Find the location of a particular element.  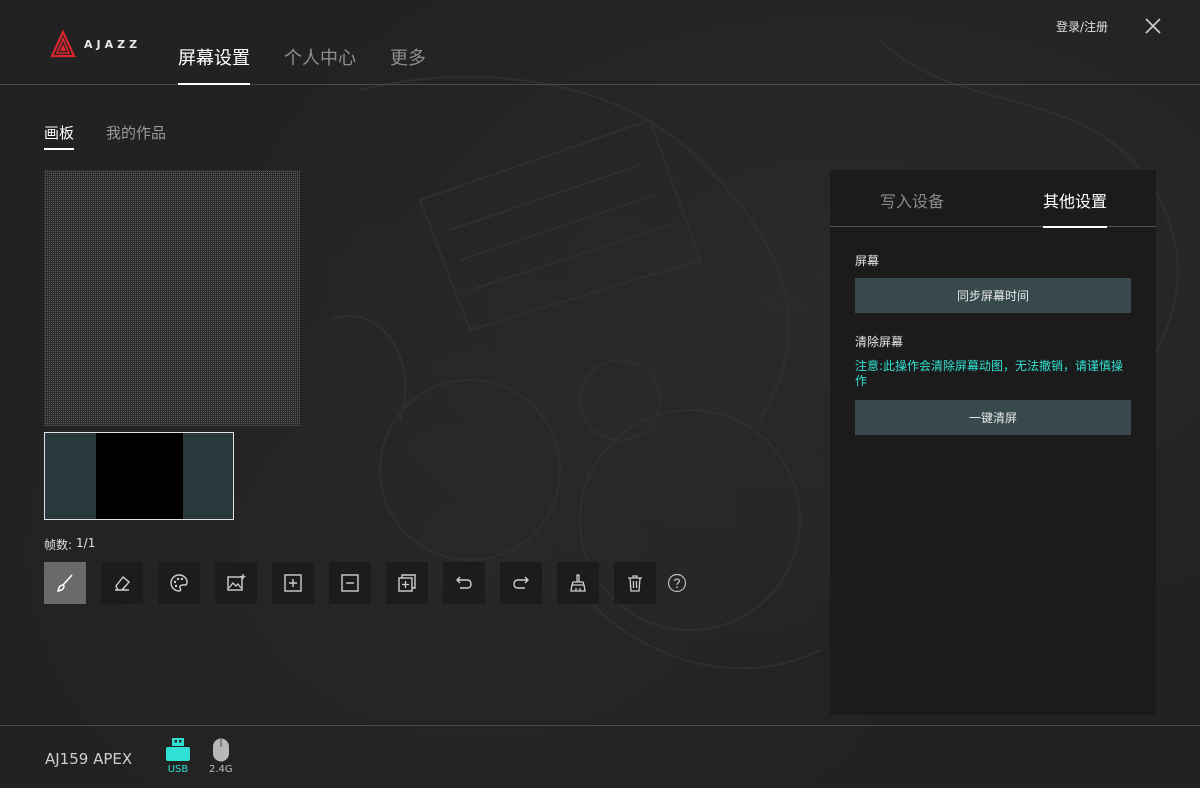

logo: AJAZZ is located at coordinates (95, 44).